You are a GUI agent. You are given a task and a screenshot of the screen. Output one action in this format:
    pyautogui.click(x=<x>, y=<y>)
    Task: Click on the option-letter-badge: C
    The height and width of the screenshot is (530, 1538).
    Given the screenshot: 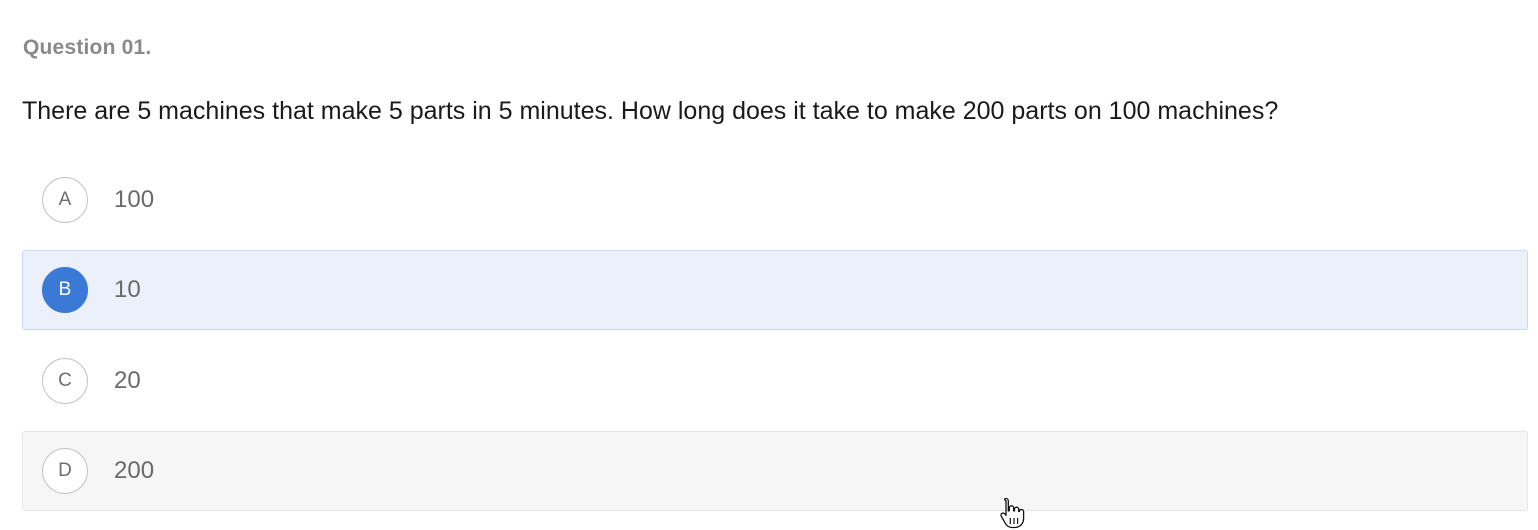 What is the action you would take?
    pyautogui.click(x=65, y=381)
    